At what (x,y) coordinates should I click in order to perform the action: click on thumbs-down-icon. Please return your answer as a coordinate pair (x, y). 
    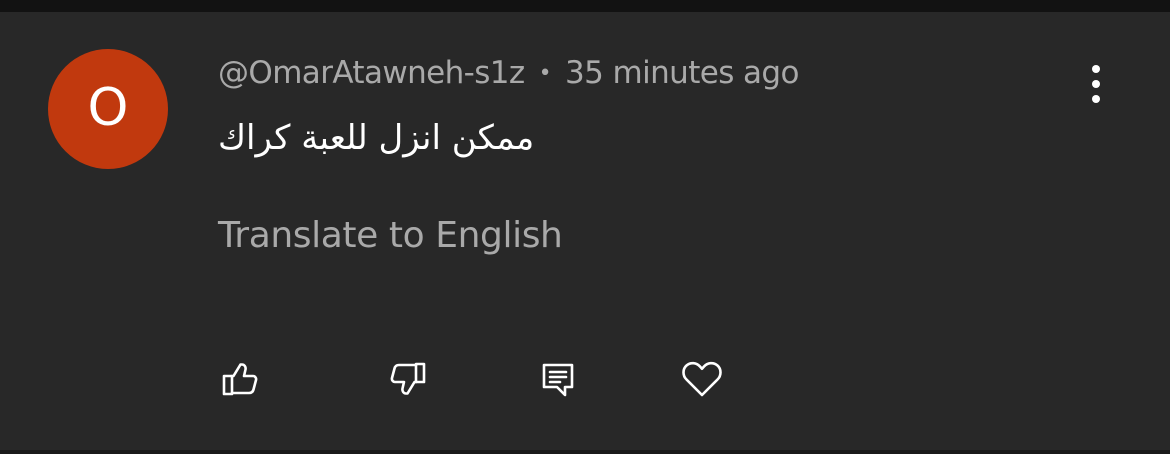
    Looking at the image, I should click on (408, 379).